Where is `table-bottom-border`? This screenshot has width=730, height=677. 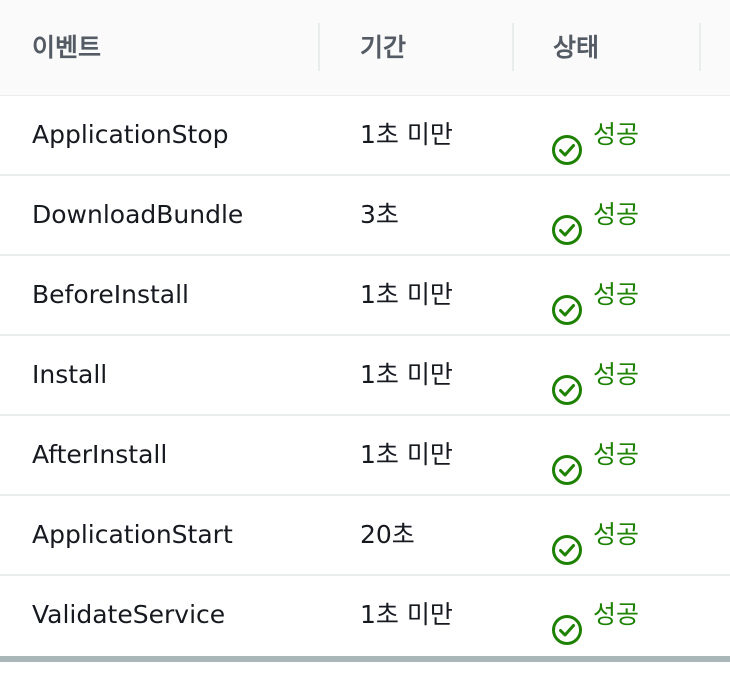 table-bottom-border is located at coordinates (365, 659).